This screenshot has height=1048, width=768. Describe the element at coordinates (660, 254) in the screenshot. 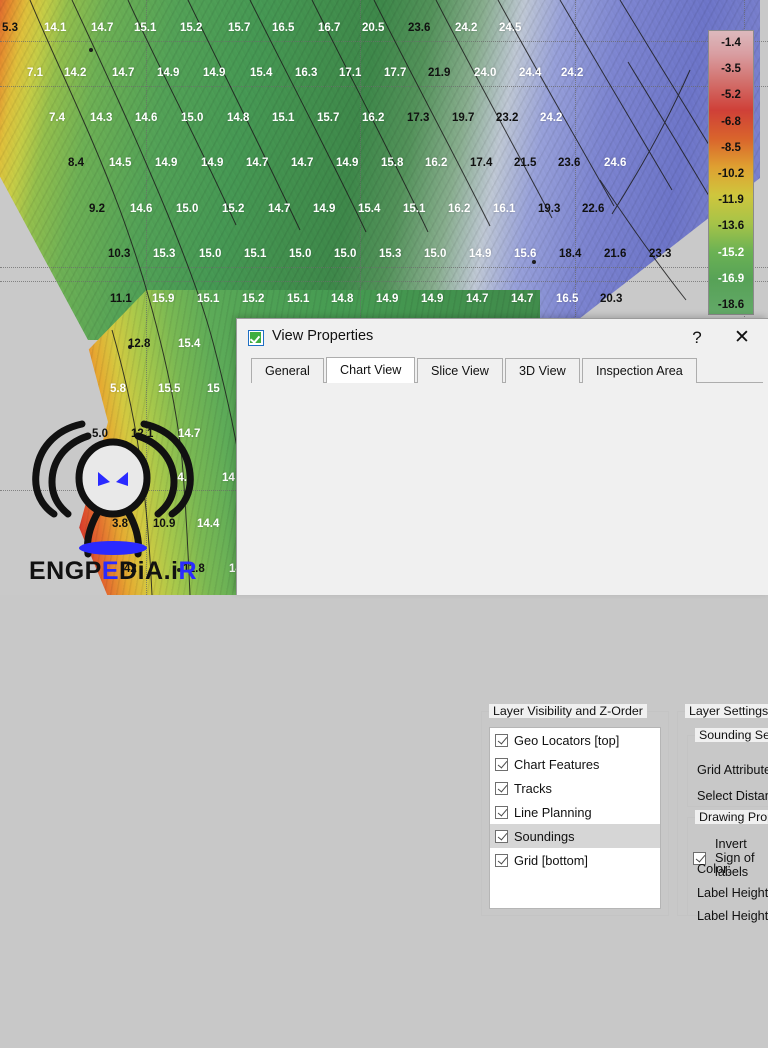

I see `sounding-label: 23.3` at that location.